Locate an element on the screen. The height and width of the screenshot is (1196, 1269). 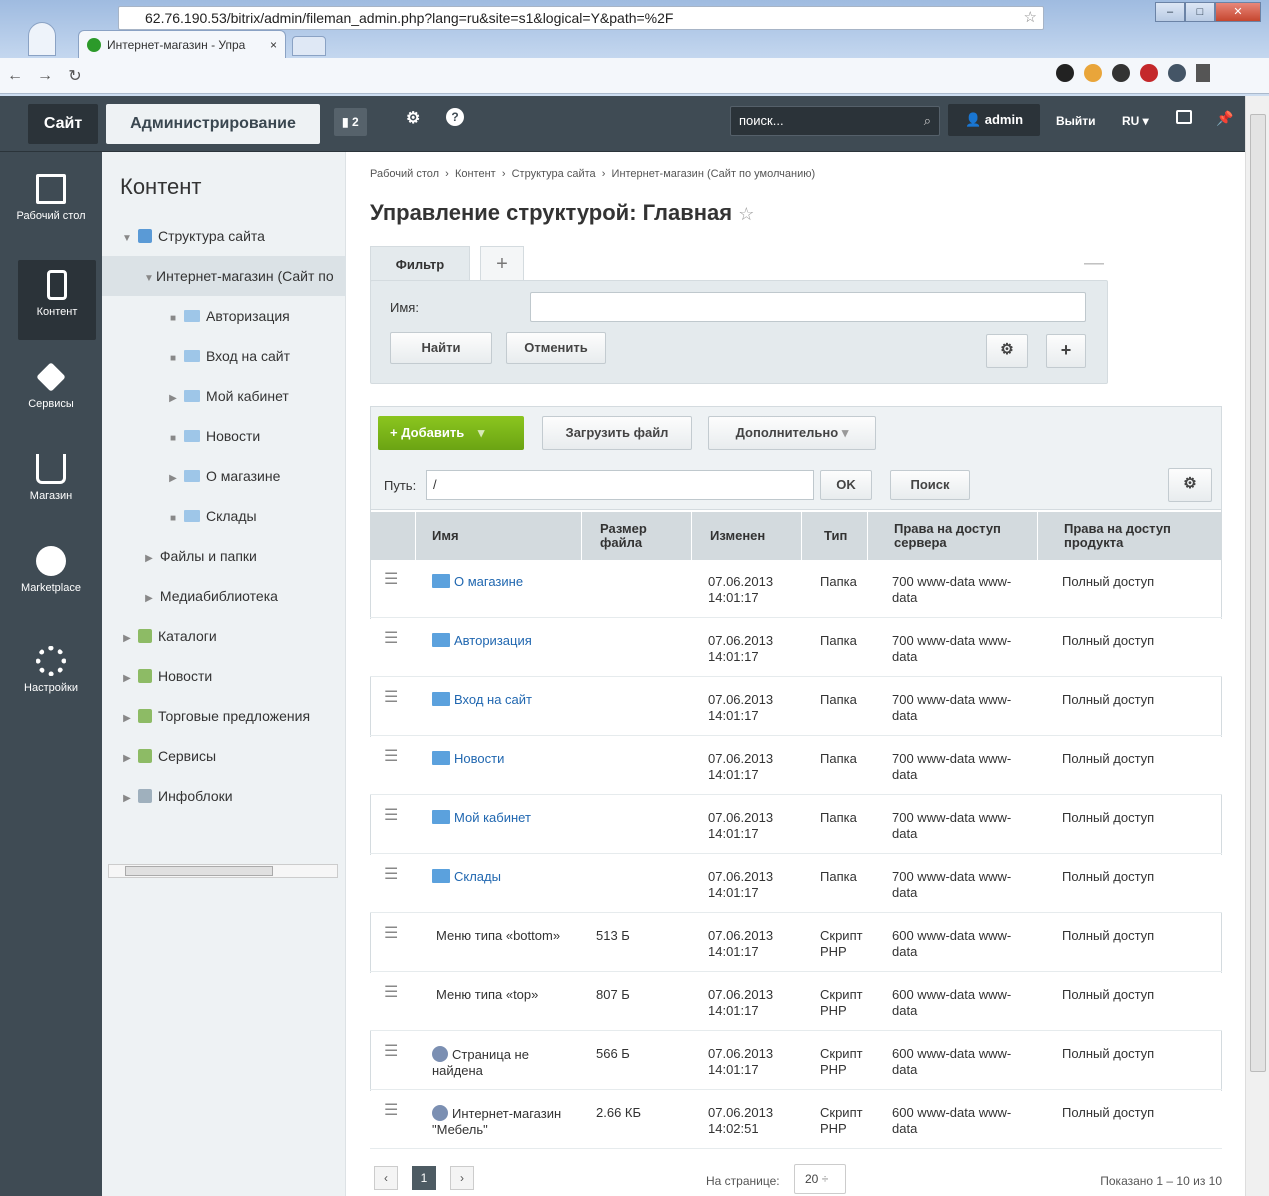
row-name: О магазине is located at coordinates (477, 582).